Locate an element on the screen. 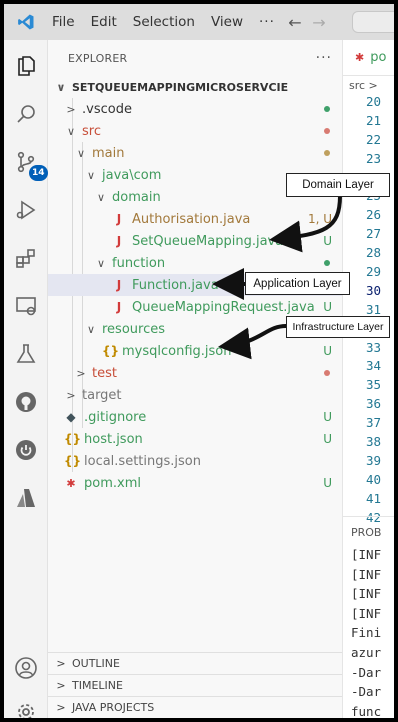 This screenshot has height=722, width=398. application-layer-callout: Application Layer is located at coordinates (297, 283).